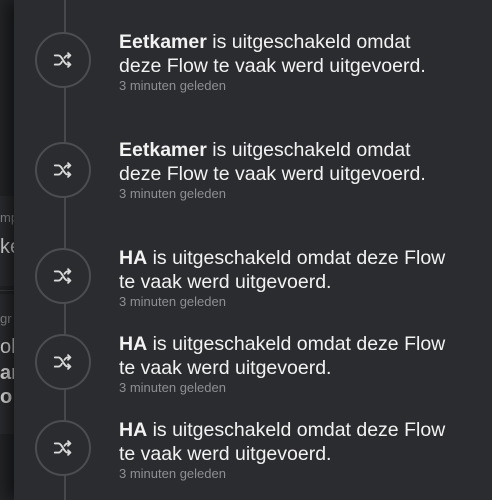 Image resolution: width=492 pixels, height=500 pixels. I want to click on background-text-fragment: gr, so click(6, 318).